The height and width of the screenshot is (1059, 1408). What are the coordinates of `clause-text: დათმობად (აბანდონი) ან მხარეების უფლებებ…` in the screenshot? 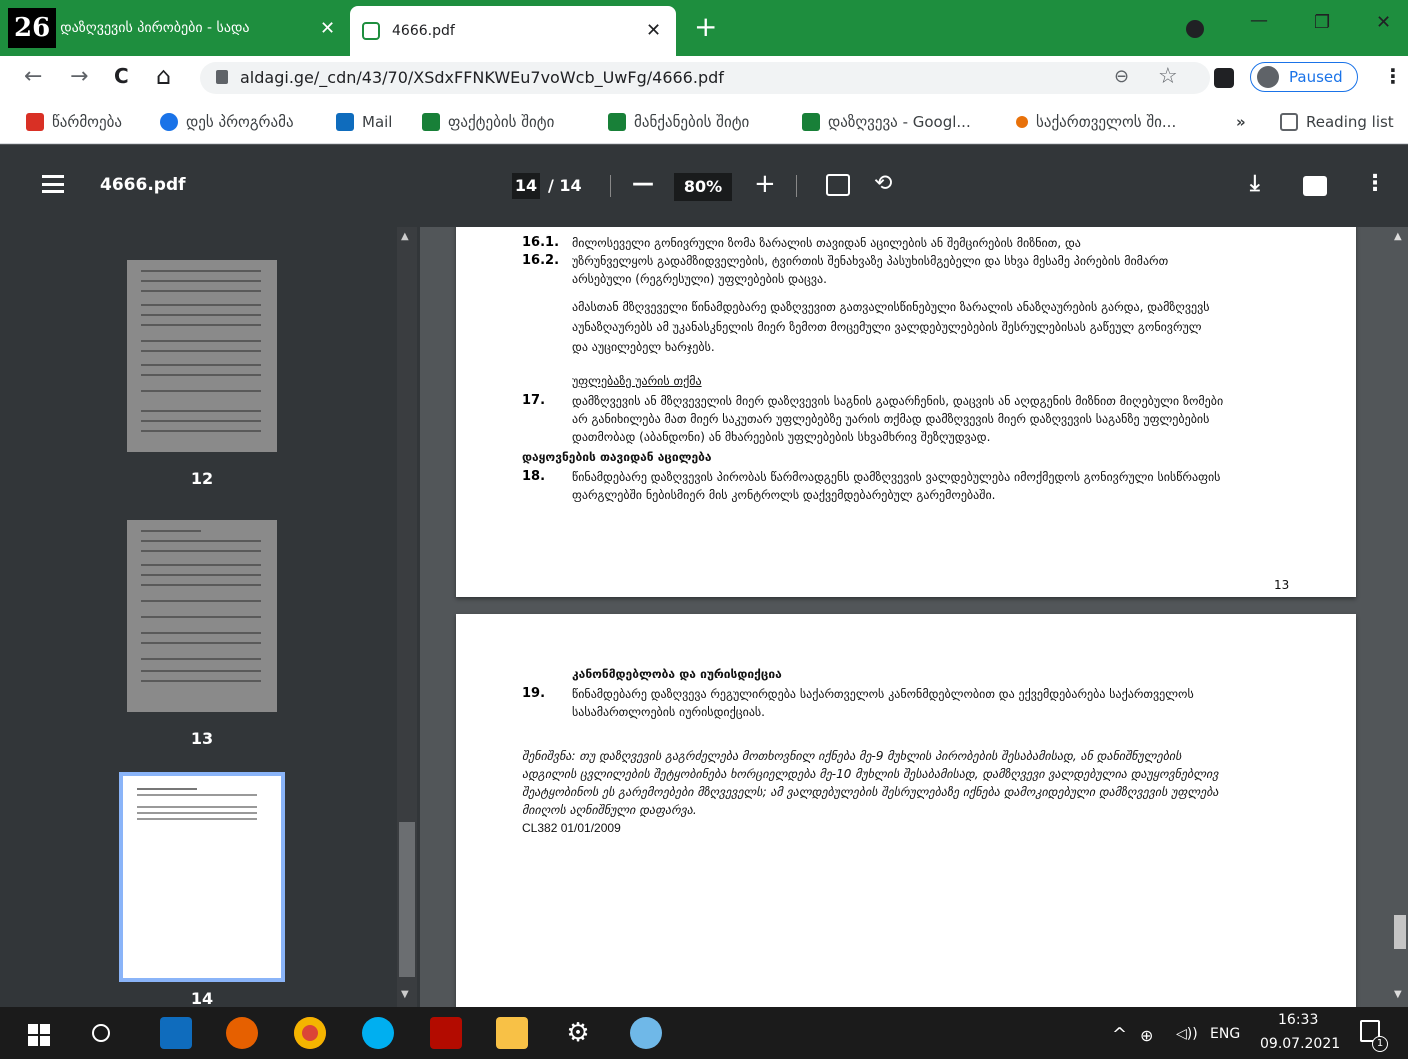 It's located at (781, 437).